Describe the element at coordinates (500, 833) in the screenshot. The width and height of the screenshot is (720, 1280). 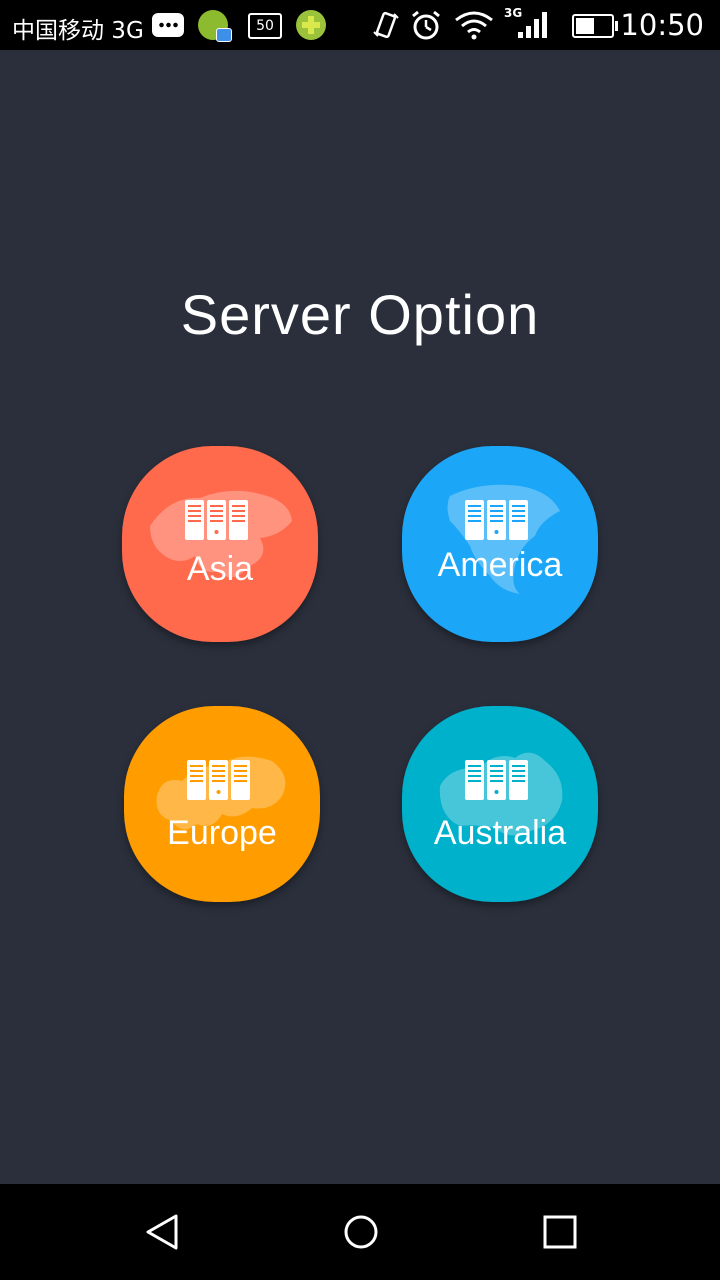
I see `server-australia-label: Australia` at that location.